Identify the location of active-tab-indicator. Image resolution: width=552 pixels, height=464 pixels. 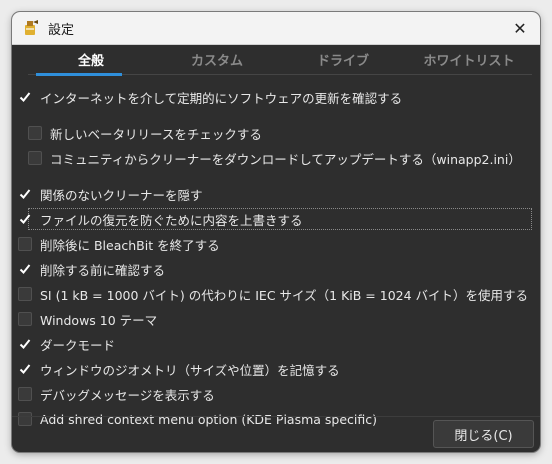
(79, 74).